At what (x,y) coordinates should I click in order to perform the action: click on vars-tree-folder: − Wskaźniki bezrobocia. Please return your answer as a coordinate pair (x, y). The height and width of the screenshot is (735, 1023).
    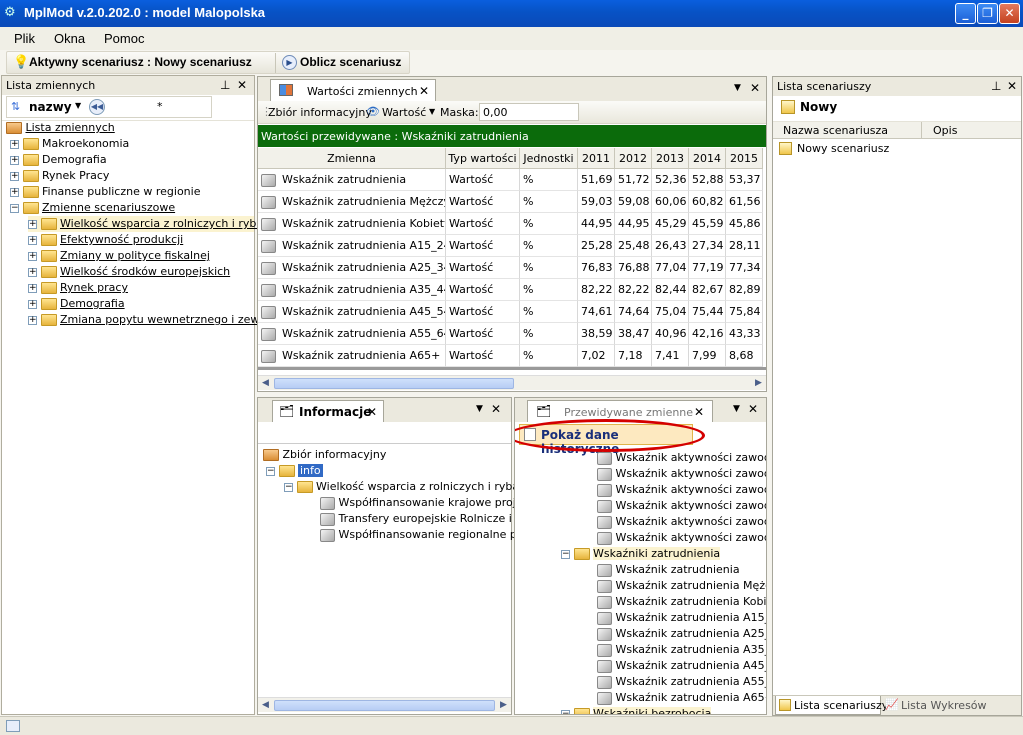
    Looking at the image, I should click on (636, 710).